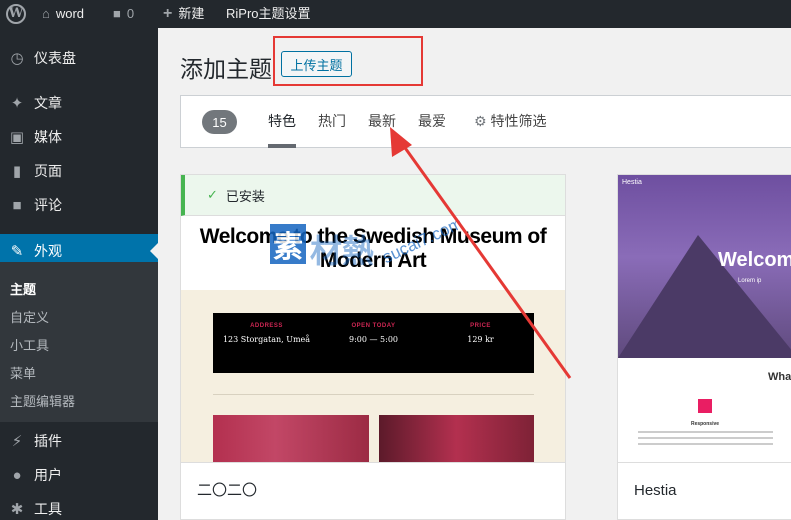 This screenshot has width=791, height=520. Describe the element at coordinates (750, 281) in the screenshot. I see `preview-subtitle: Lorem ip` at that location.